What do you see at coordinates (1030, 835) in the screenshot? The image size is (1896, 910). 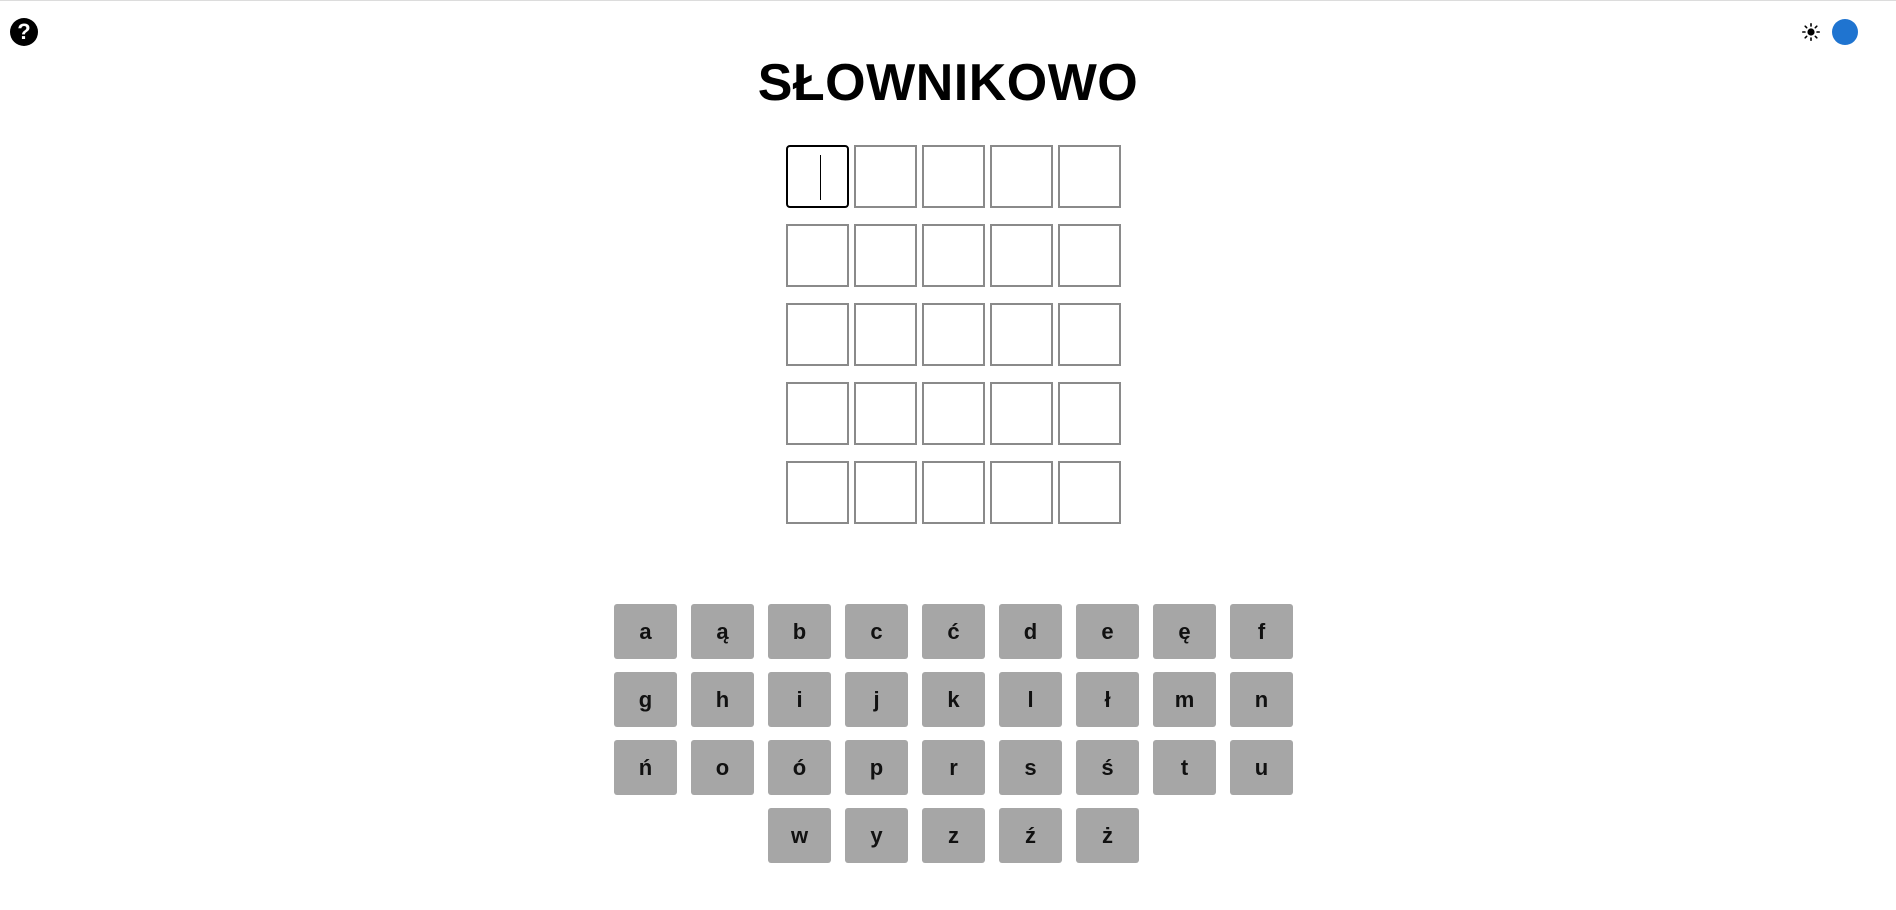 I see `key-ź: ź` at bounding box center [1030, 835].